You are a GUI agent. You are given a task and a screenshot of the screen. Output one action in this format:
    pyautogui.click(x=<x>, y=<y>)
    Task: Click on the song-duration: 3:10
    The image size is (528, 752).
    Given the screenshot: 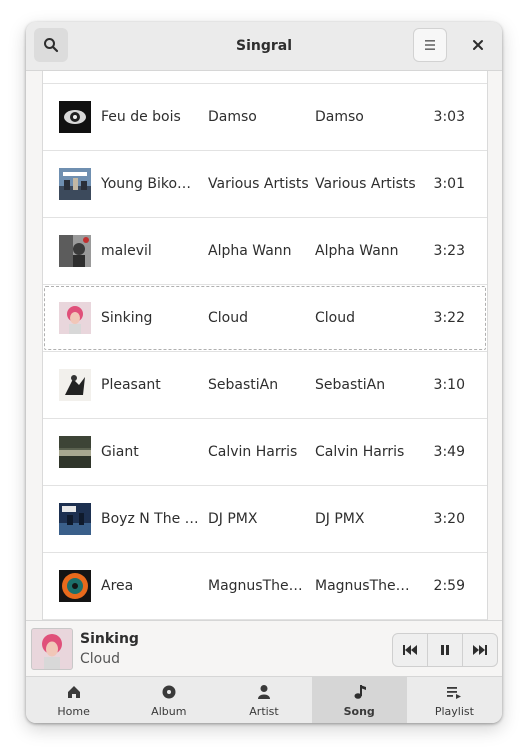 What is the action you would take?
    pyautogui.click(x=449, y=385)
    